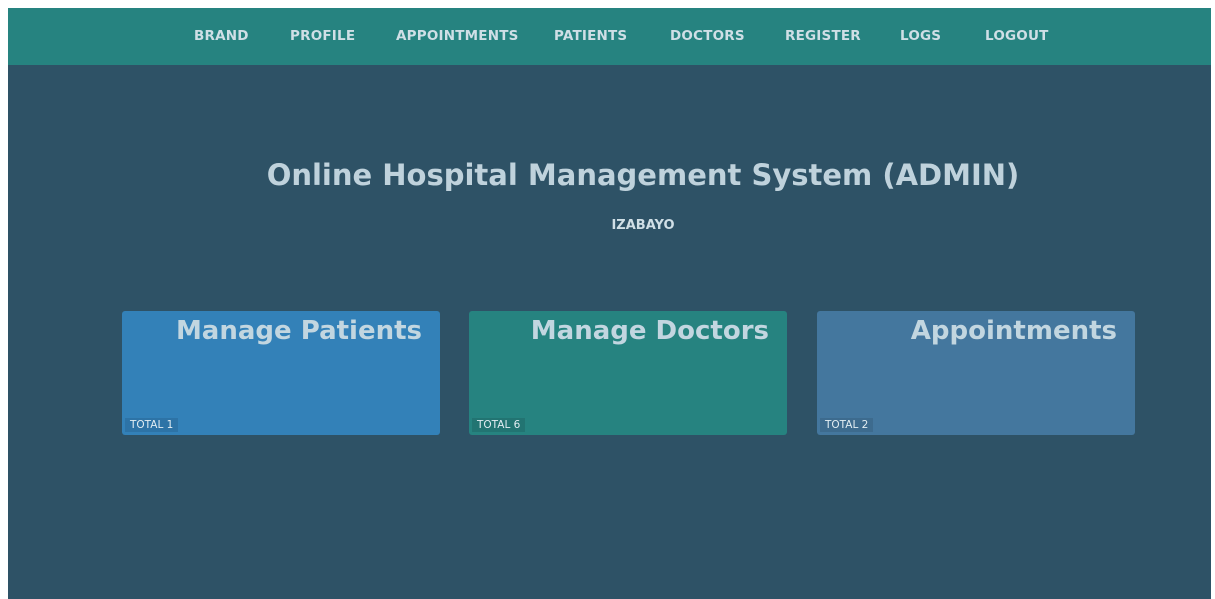  Describe the element at coordinates (221, 36) in the screenshot. I see `nav-brand-link: BRAND` at that location.